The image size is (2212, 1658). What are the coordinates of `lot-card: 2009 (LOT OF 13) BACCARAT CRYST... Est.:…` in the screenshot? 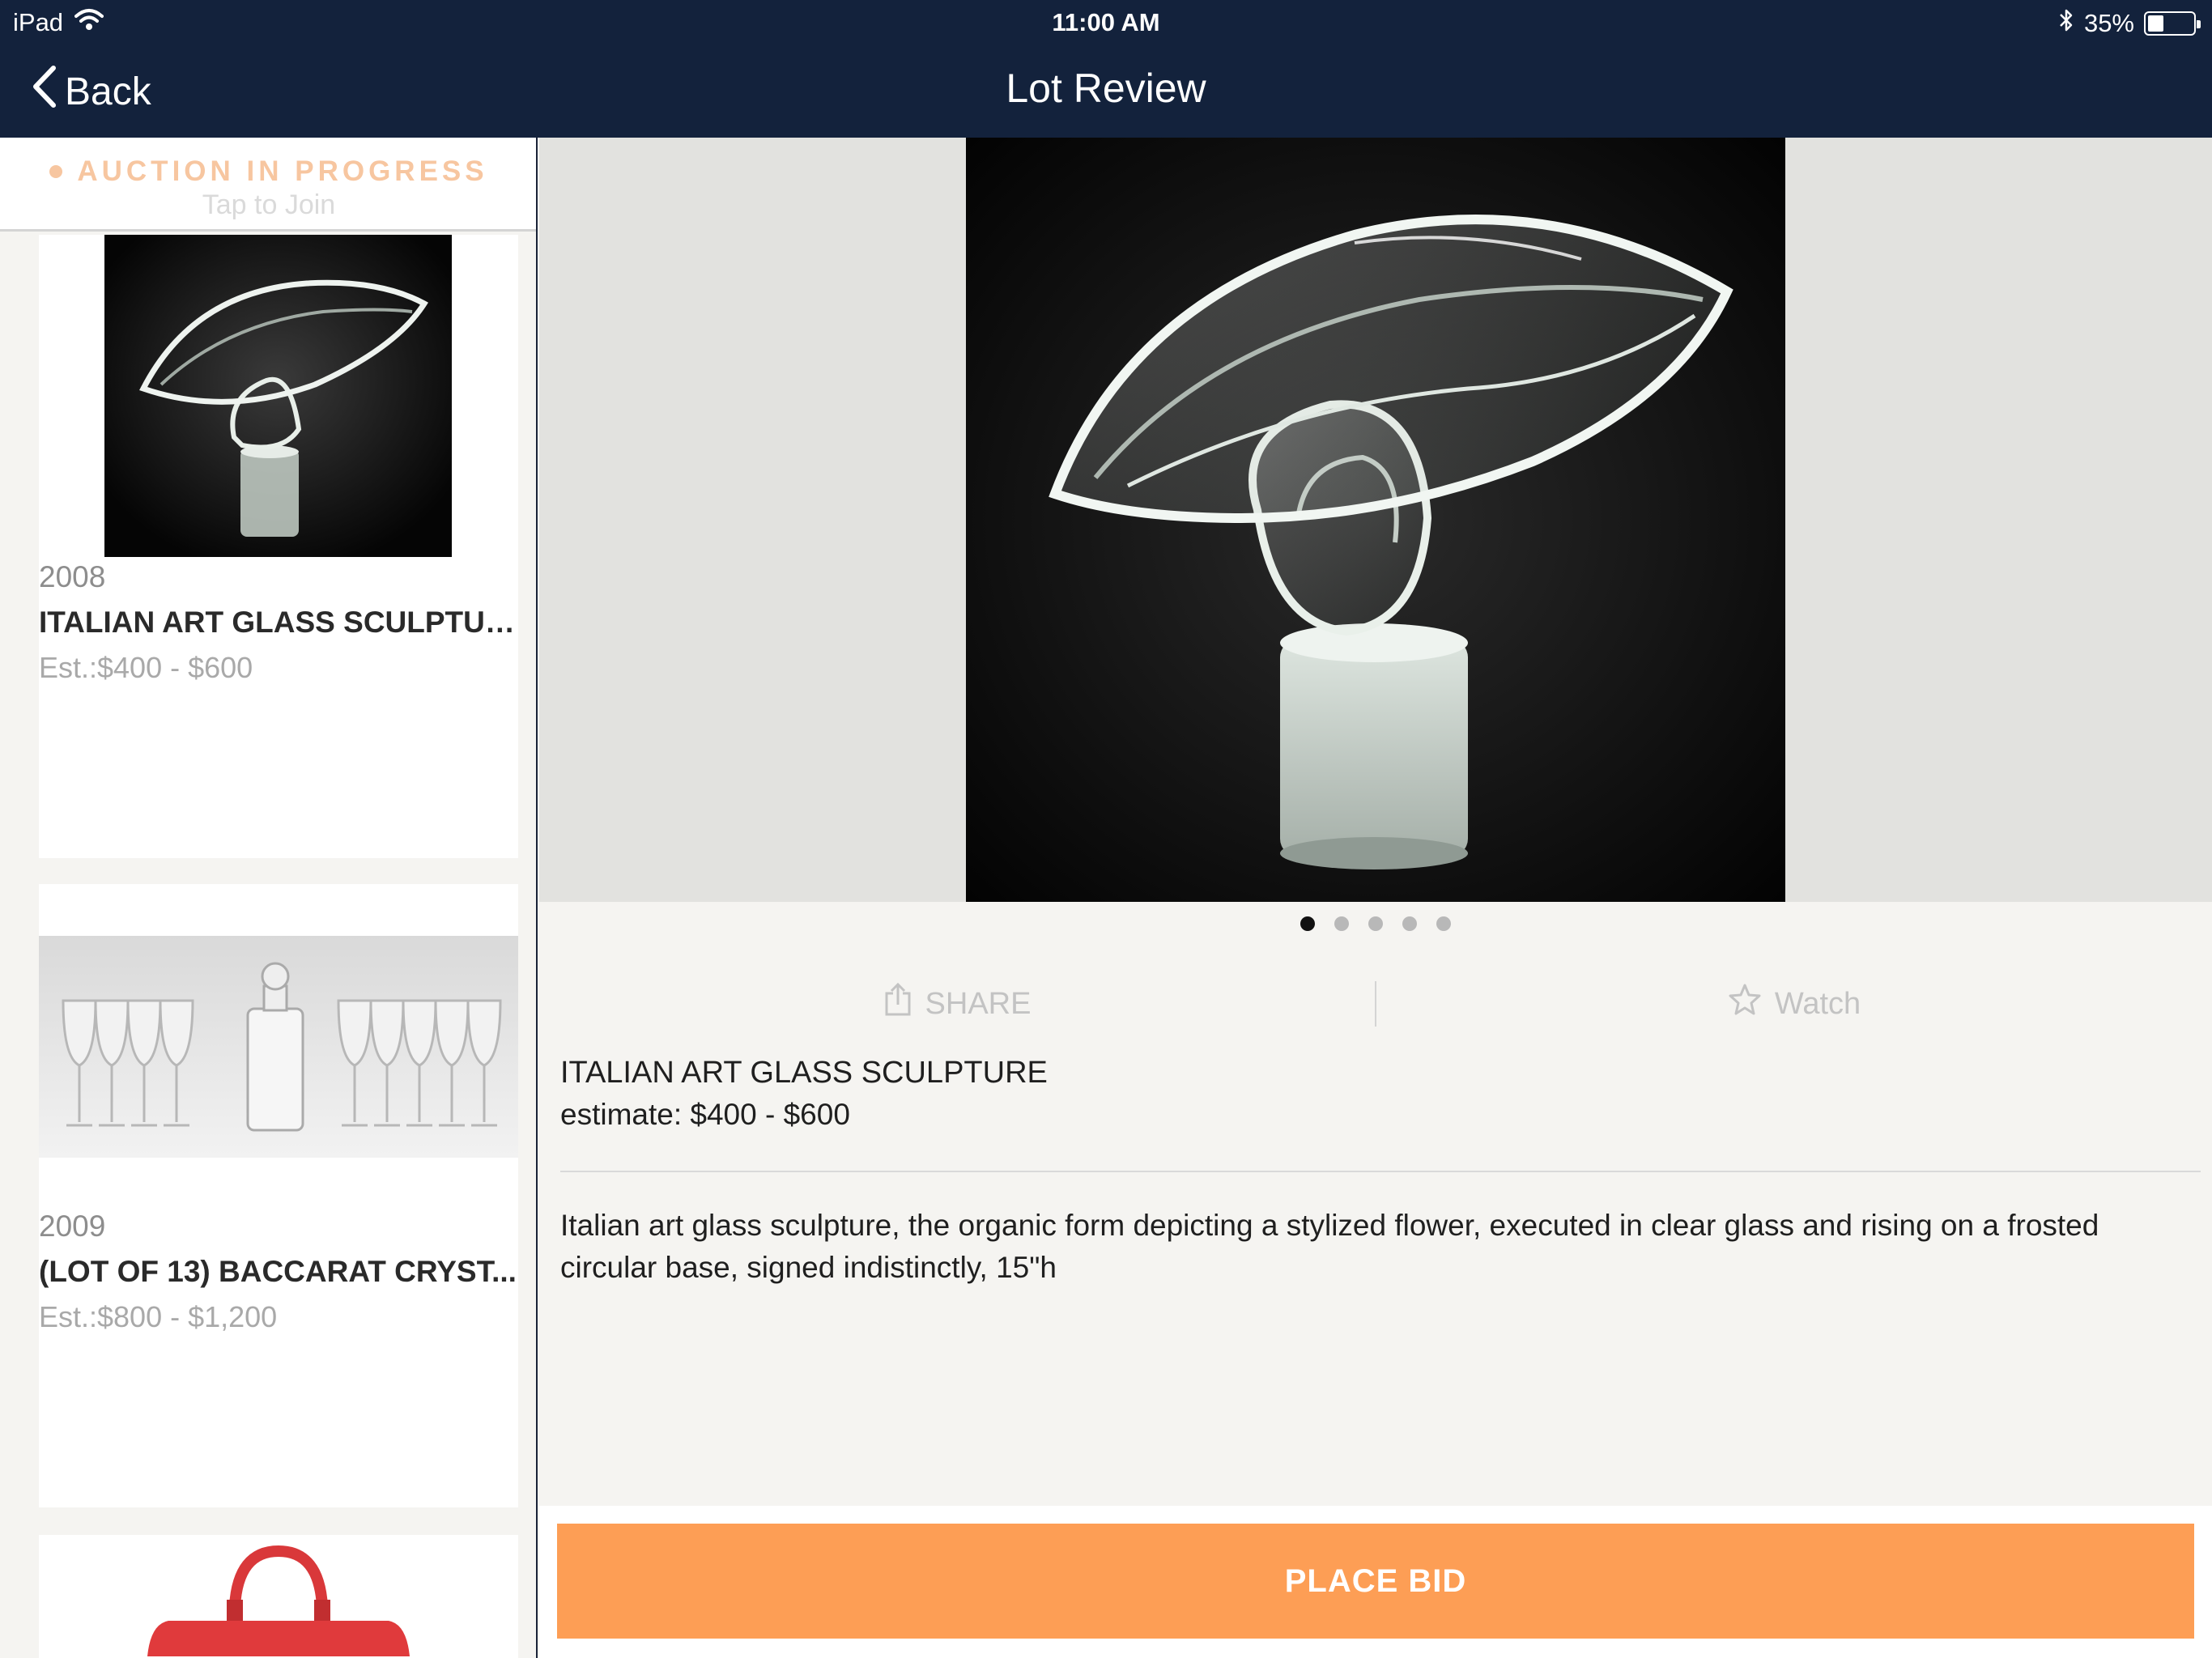 It's located at (278, 1195).